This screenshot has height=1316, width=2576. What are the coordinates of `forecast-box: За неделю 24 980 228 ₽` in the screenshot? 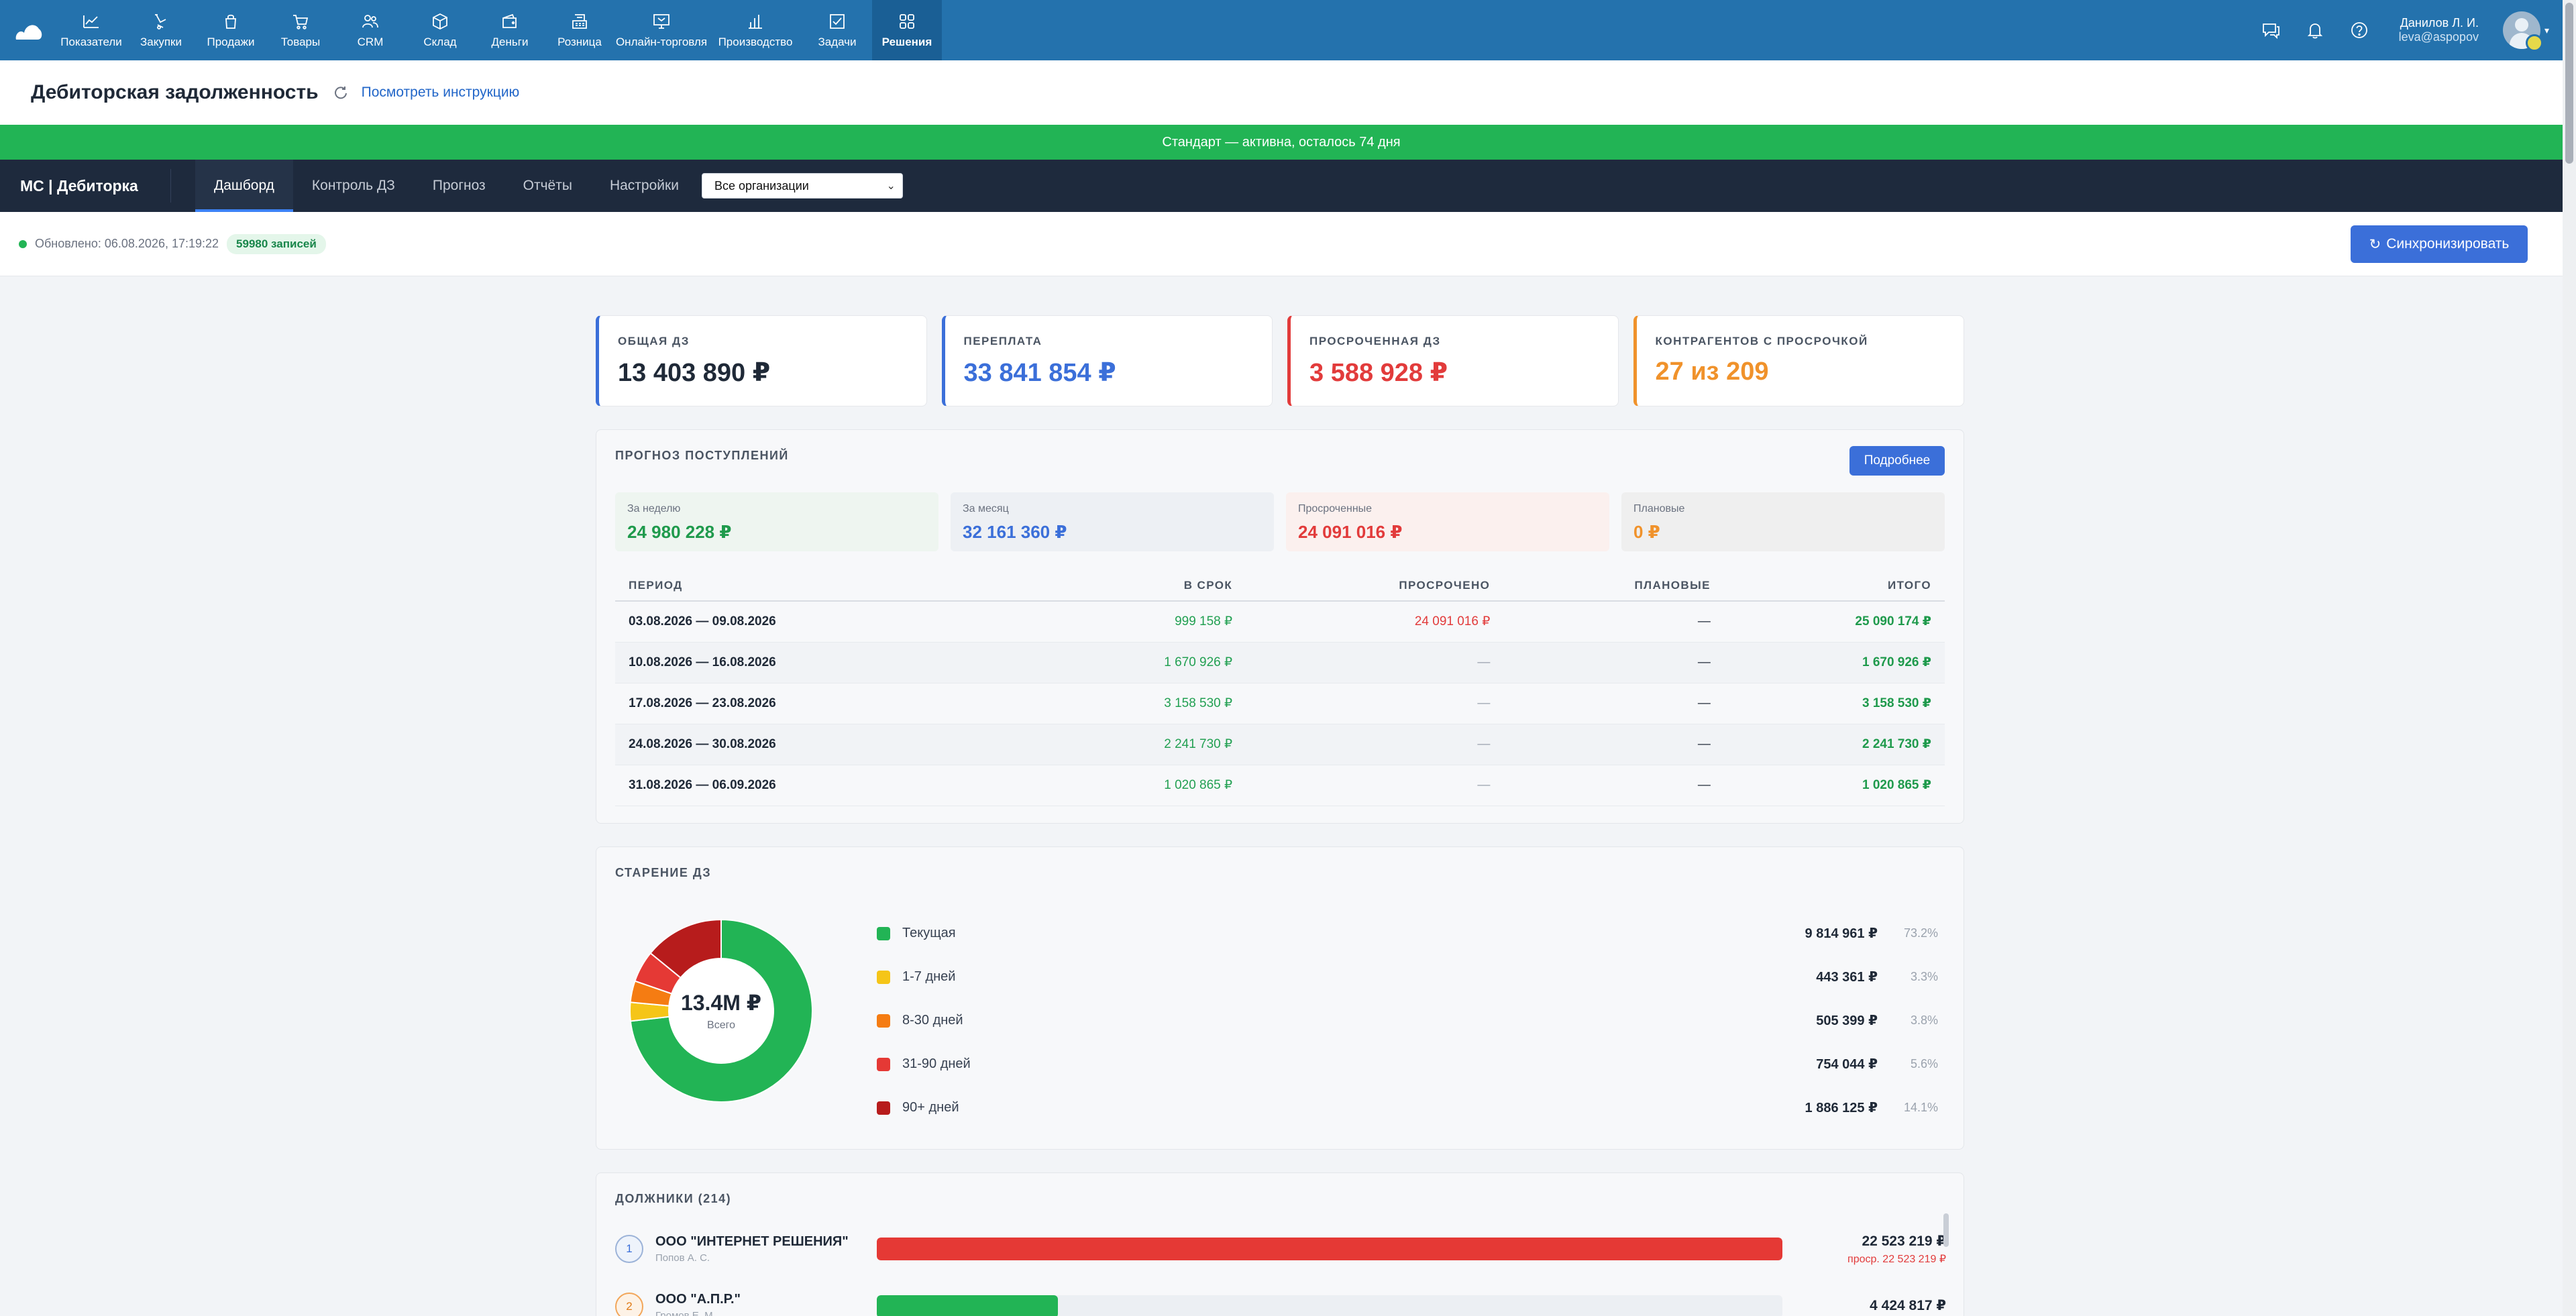 It's located at (776, 521).